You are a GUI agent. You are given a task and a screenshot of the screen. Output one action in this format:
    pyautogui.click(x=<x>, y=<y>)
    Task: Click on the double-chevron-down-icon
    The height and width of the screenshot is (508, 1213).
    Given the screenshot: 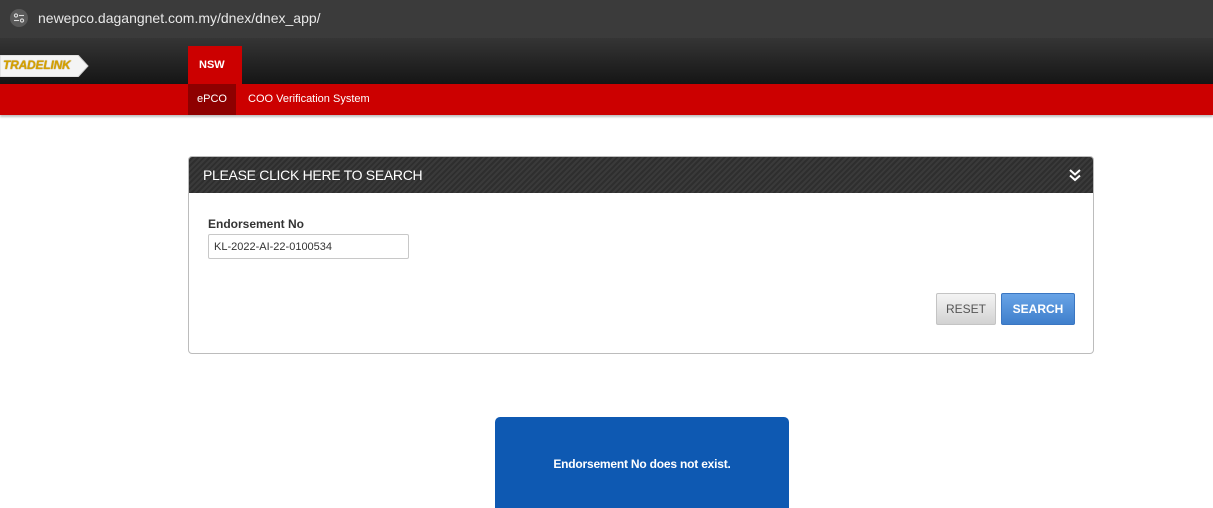 What is the action you would take?
    pyautogui.click(x=1075, y=175)
    